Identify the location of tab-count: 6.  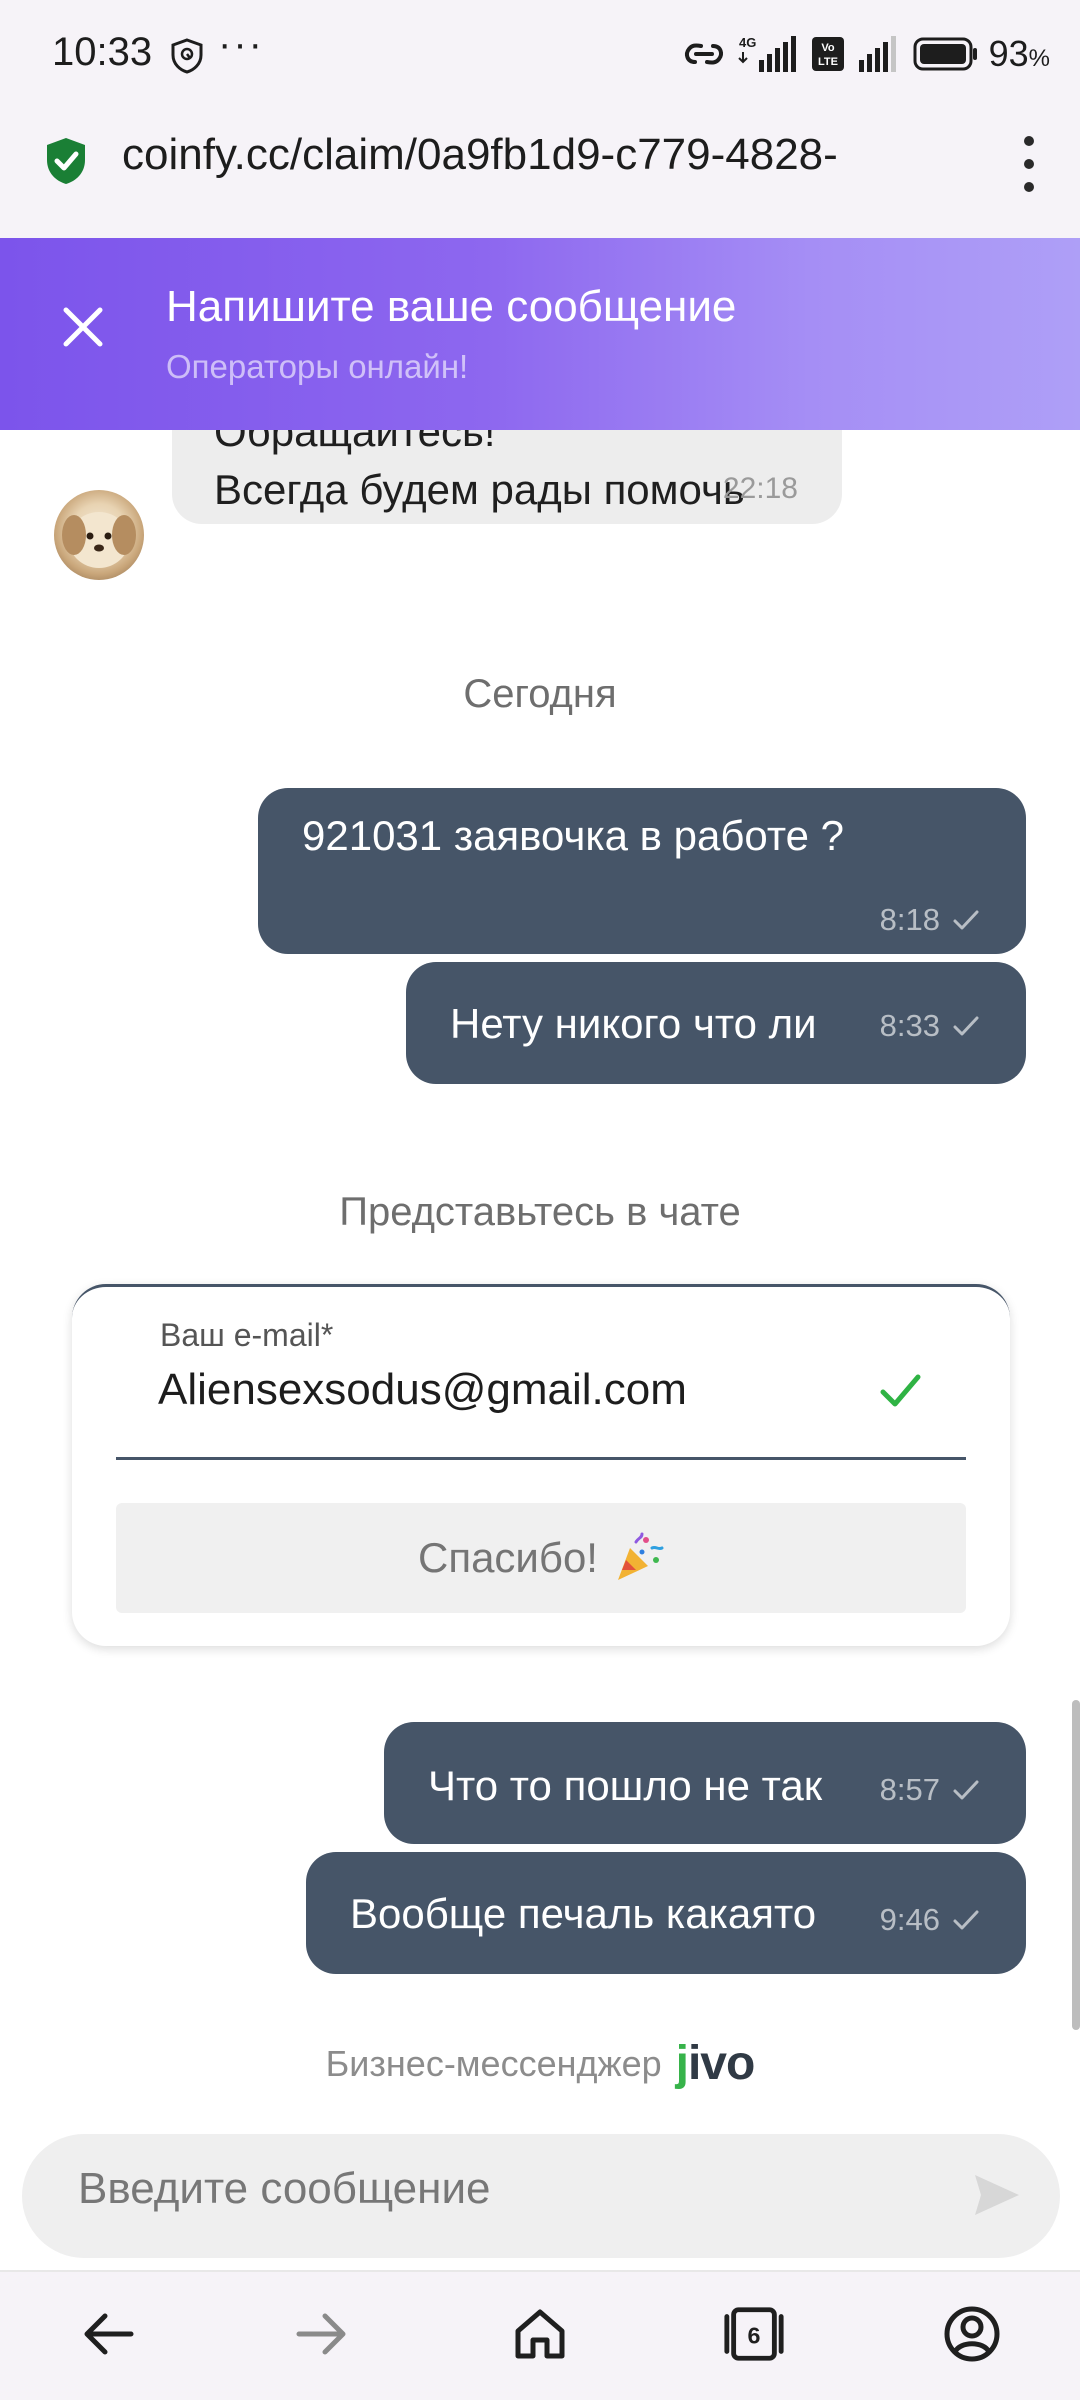
(754, 2336).